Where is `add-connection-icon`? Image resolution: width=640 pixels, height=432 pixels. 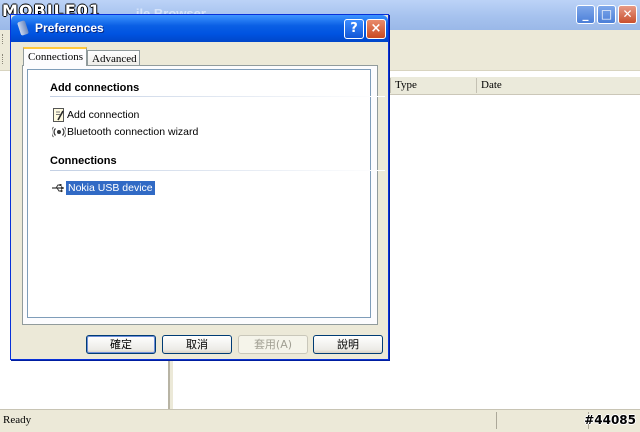
add-connection-icon is located at coordinates (58, 115).